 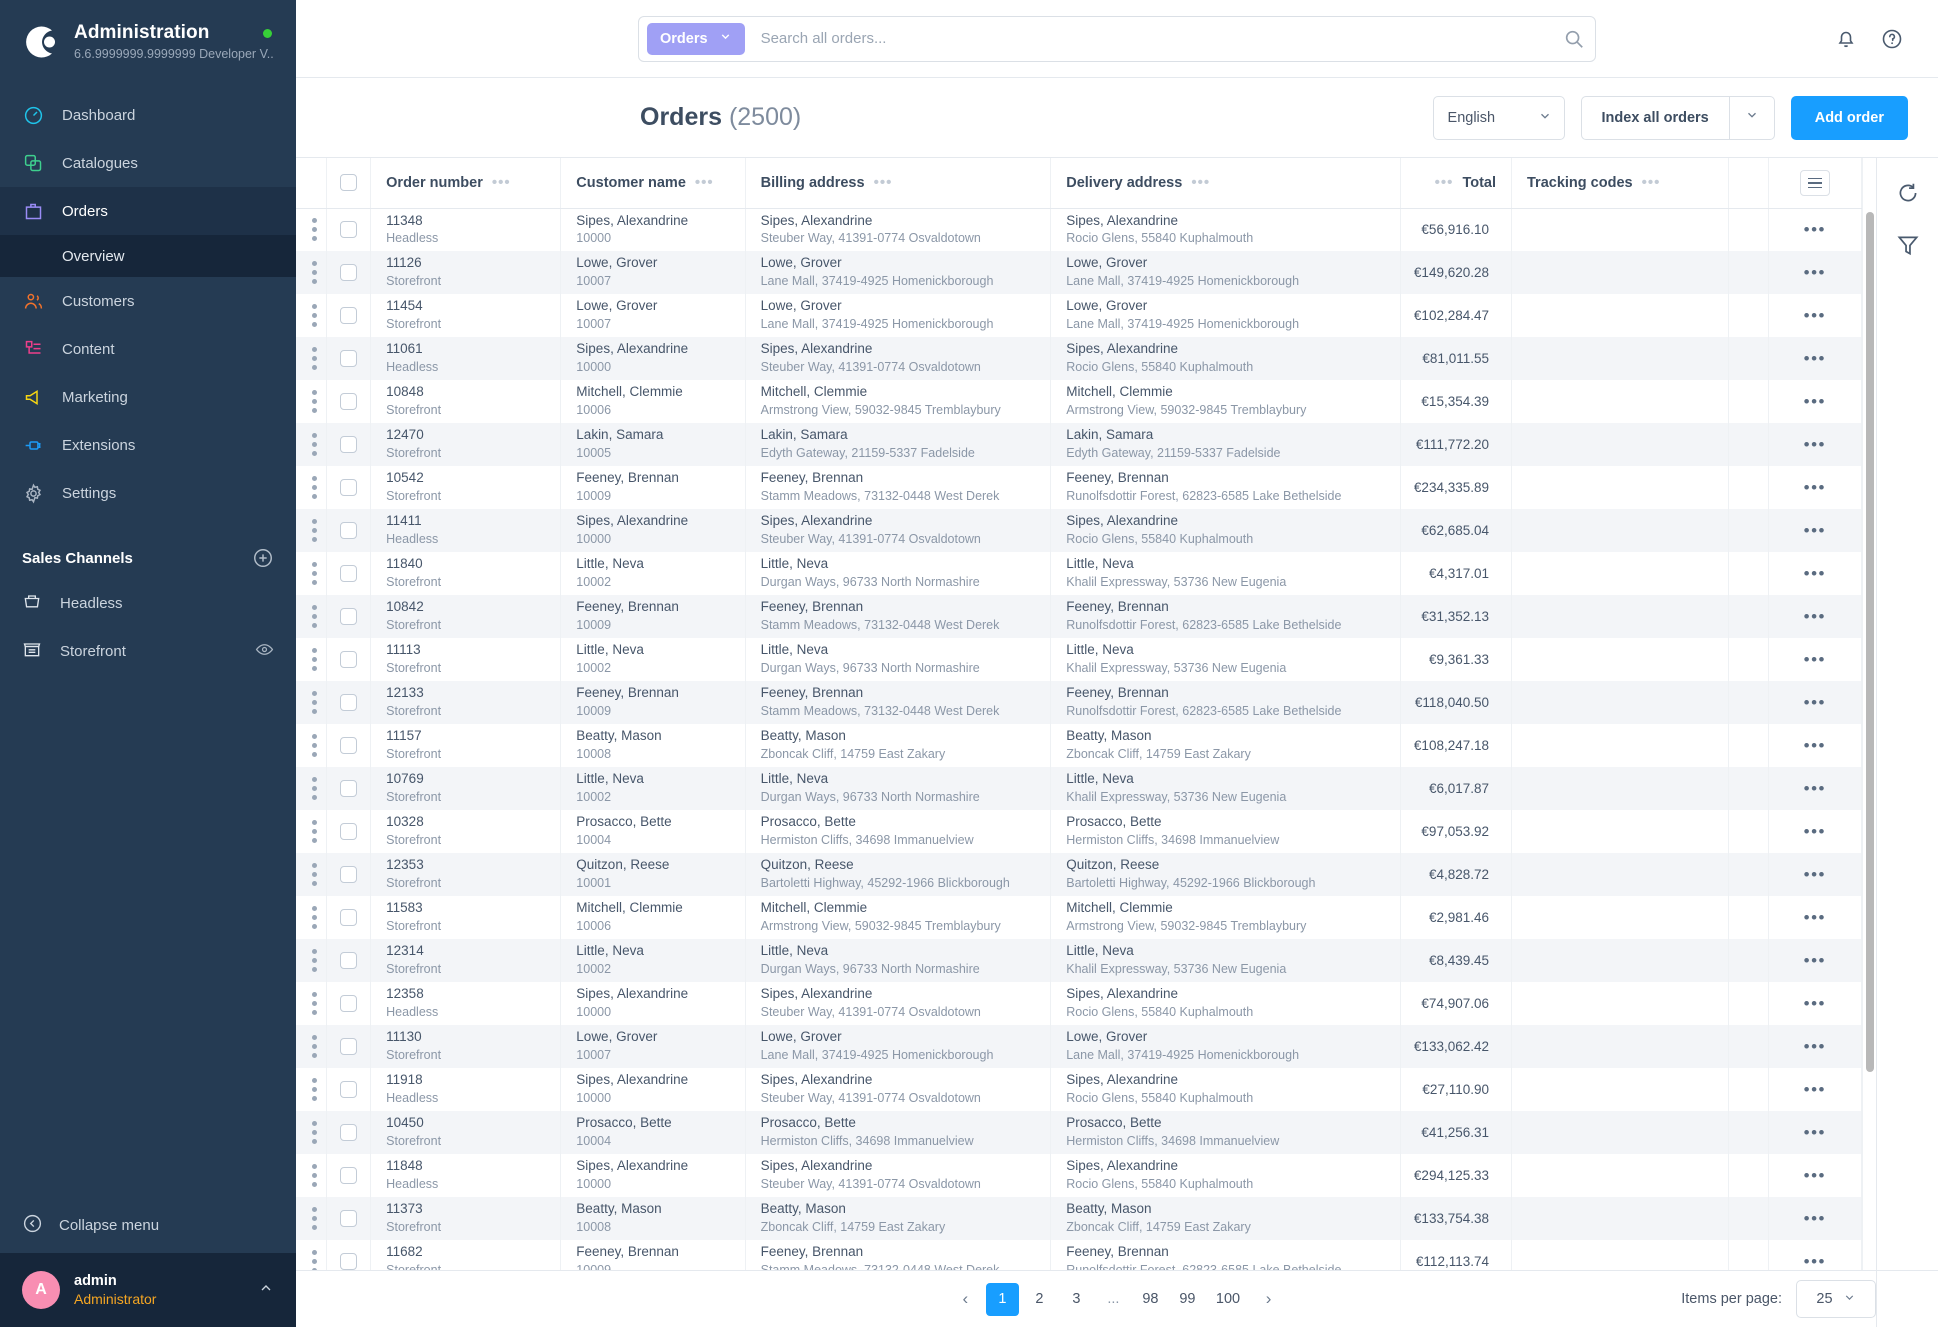 I want to click on add-order-button: Add order, so click(x=1849, y=117).